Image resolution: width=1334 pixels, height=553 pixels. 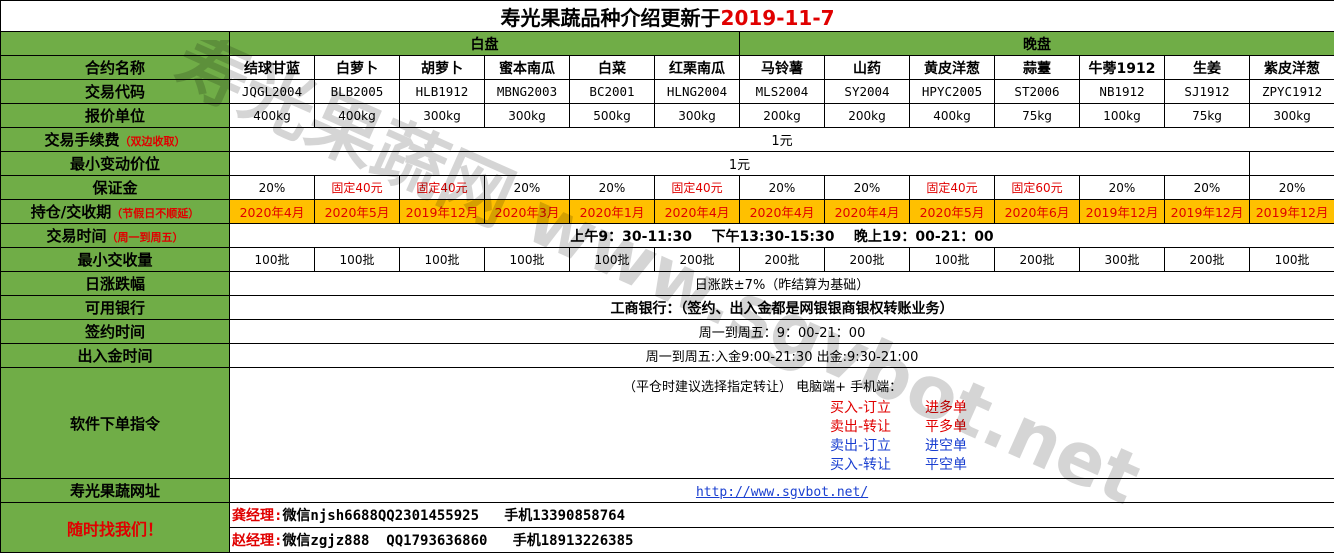 I want to click on product-name: 牛蒡1912, so click(x=1122, y=68).